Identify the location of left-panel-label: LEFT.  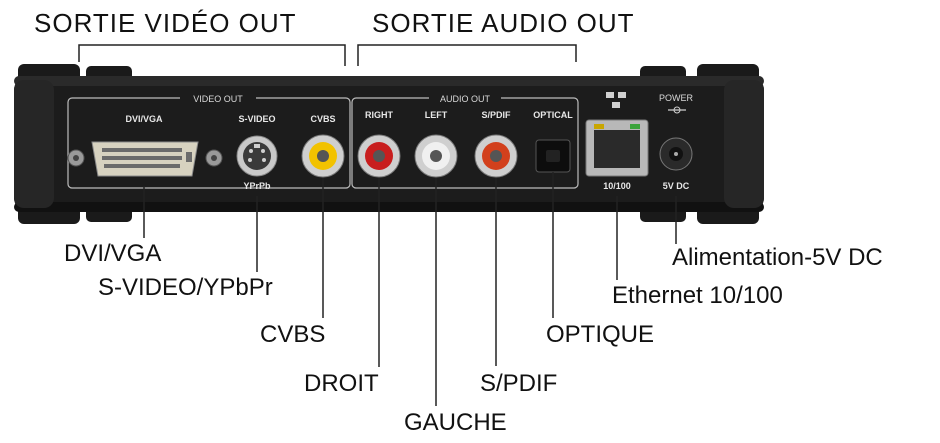
(436, 115).